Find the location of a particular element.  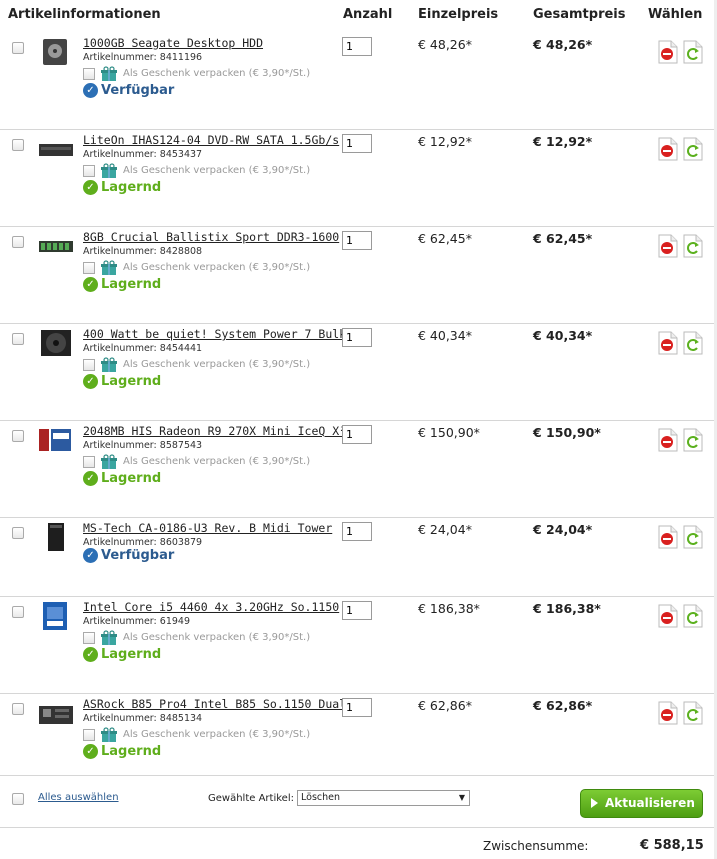

dvd-drive-icon is located at coordinates (56, 149).